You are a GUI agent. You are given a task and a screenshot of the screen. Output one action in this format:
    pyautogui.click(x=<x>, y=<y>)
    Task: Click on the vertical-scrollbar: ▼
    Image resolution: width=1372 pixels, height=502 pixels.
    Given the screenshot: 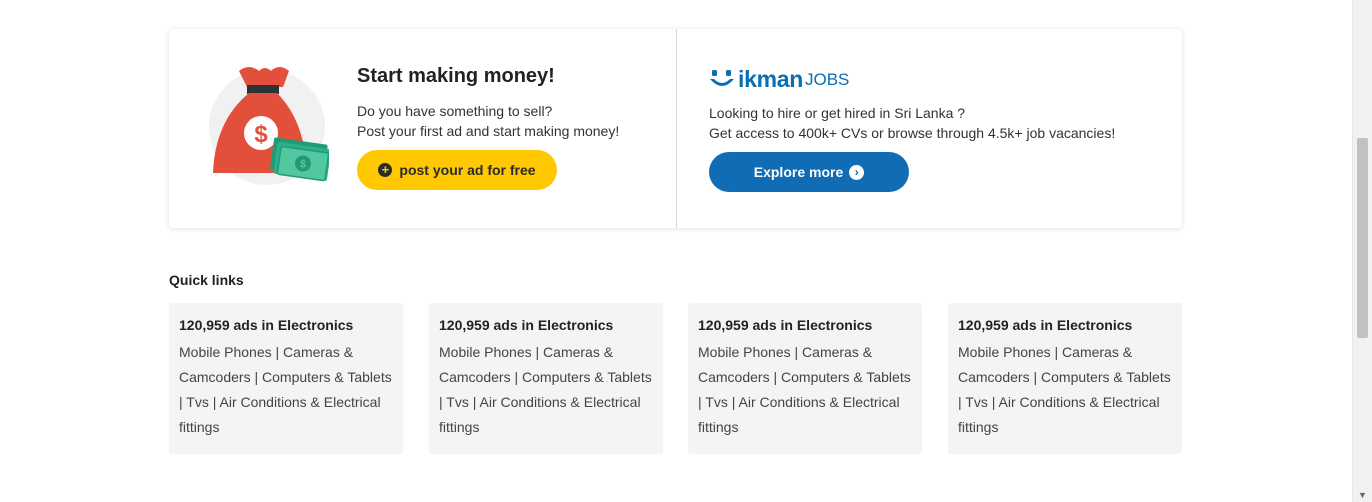 What is the action you would take?
    pyautogui.click(x=1362, y=251)
    